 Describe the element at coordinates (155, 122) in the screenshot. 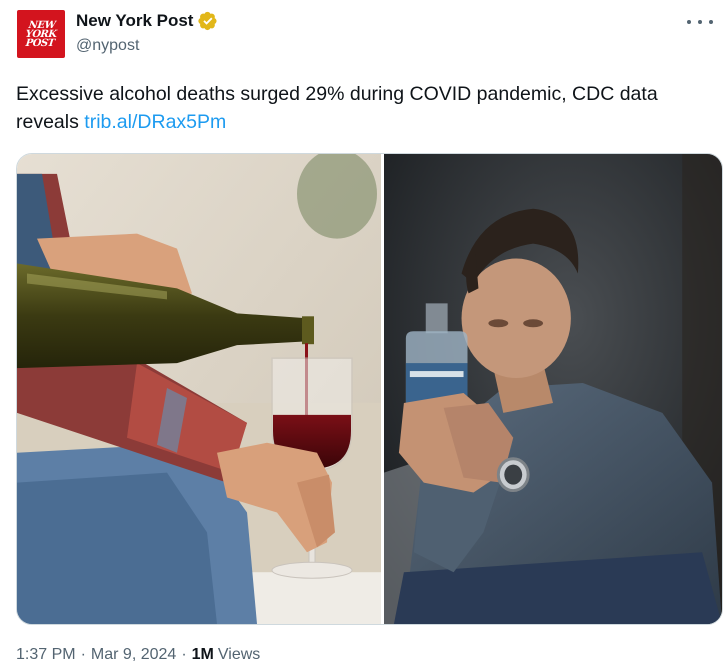

I see `post-link: trib.al/DRax5Pm` at that location.